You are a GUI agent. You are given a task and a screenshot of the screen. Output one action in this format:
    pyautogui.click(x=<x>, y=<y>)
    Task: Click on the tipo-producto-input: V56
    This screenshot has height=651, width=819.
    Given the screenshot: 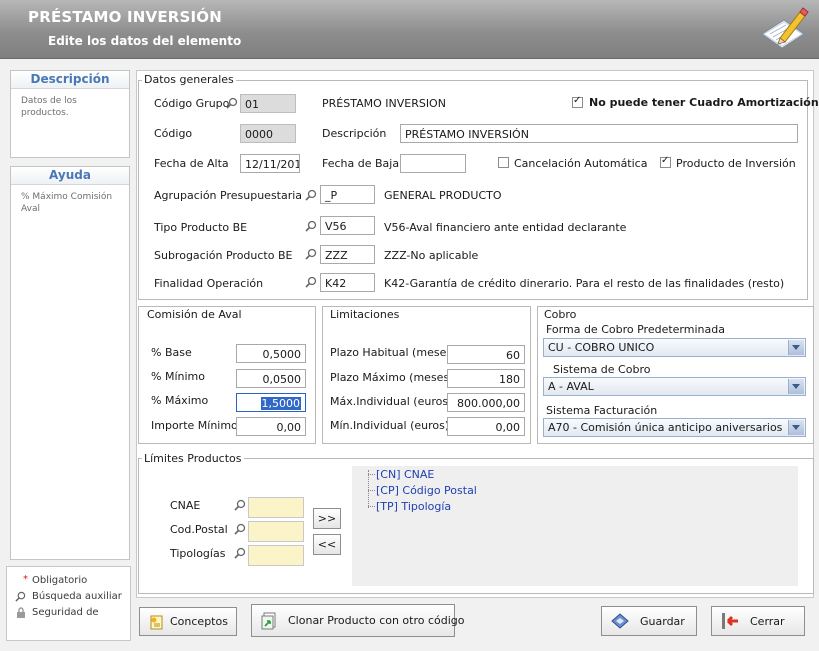 What is the action you would take?
    pyautogui.click(x=347, y=225)
    